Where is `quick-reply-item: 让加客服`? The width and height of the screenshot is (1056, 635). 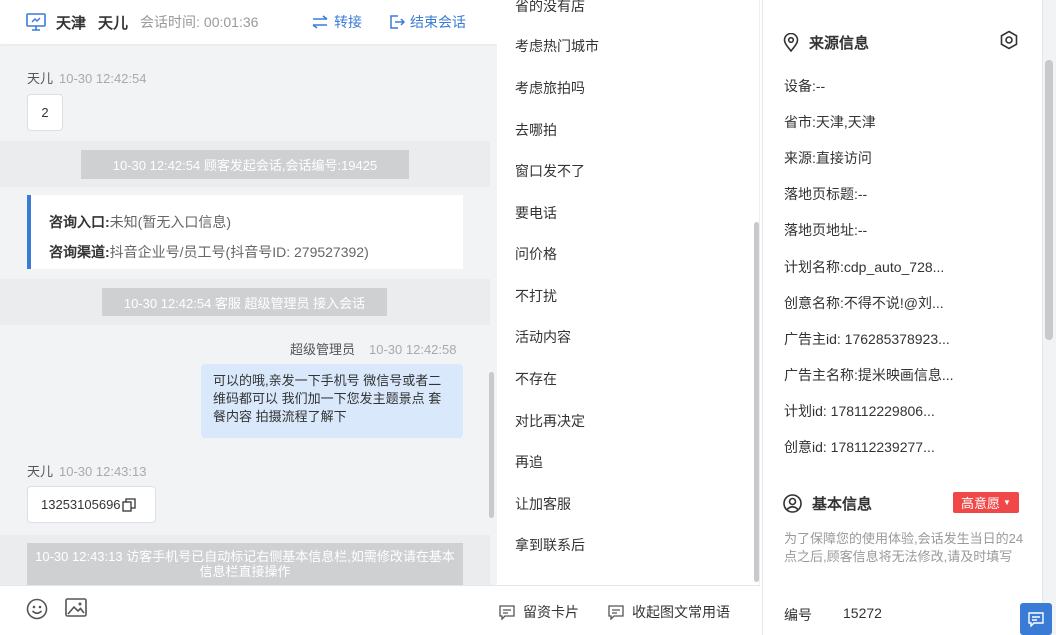 quick-reply-item: 让加客服 is located at coordinates (543, 504).